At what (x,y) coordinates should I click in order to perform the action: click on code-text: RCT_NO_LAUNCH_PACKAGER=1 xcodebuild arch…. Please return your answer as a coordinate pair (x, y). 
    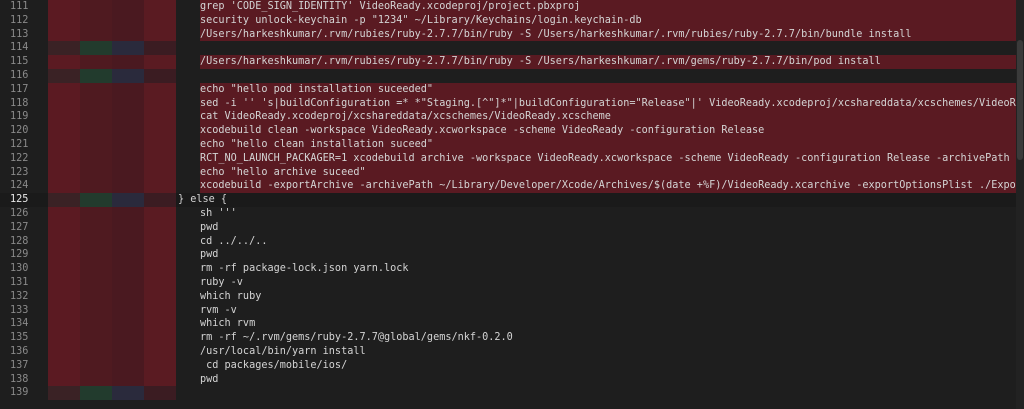
    Looking at the image, I should click on (610, 158).